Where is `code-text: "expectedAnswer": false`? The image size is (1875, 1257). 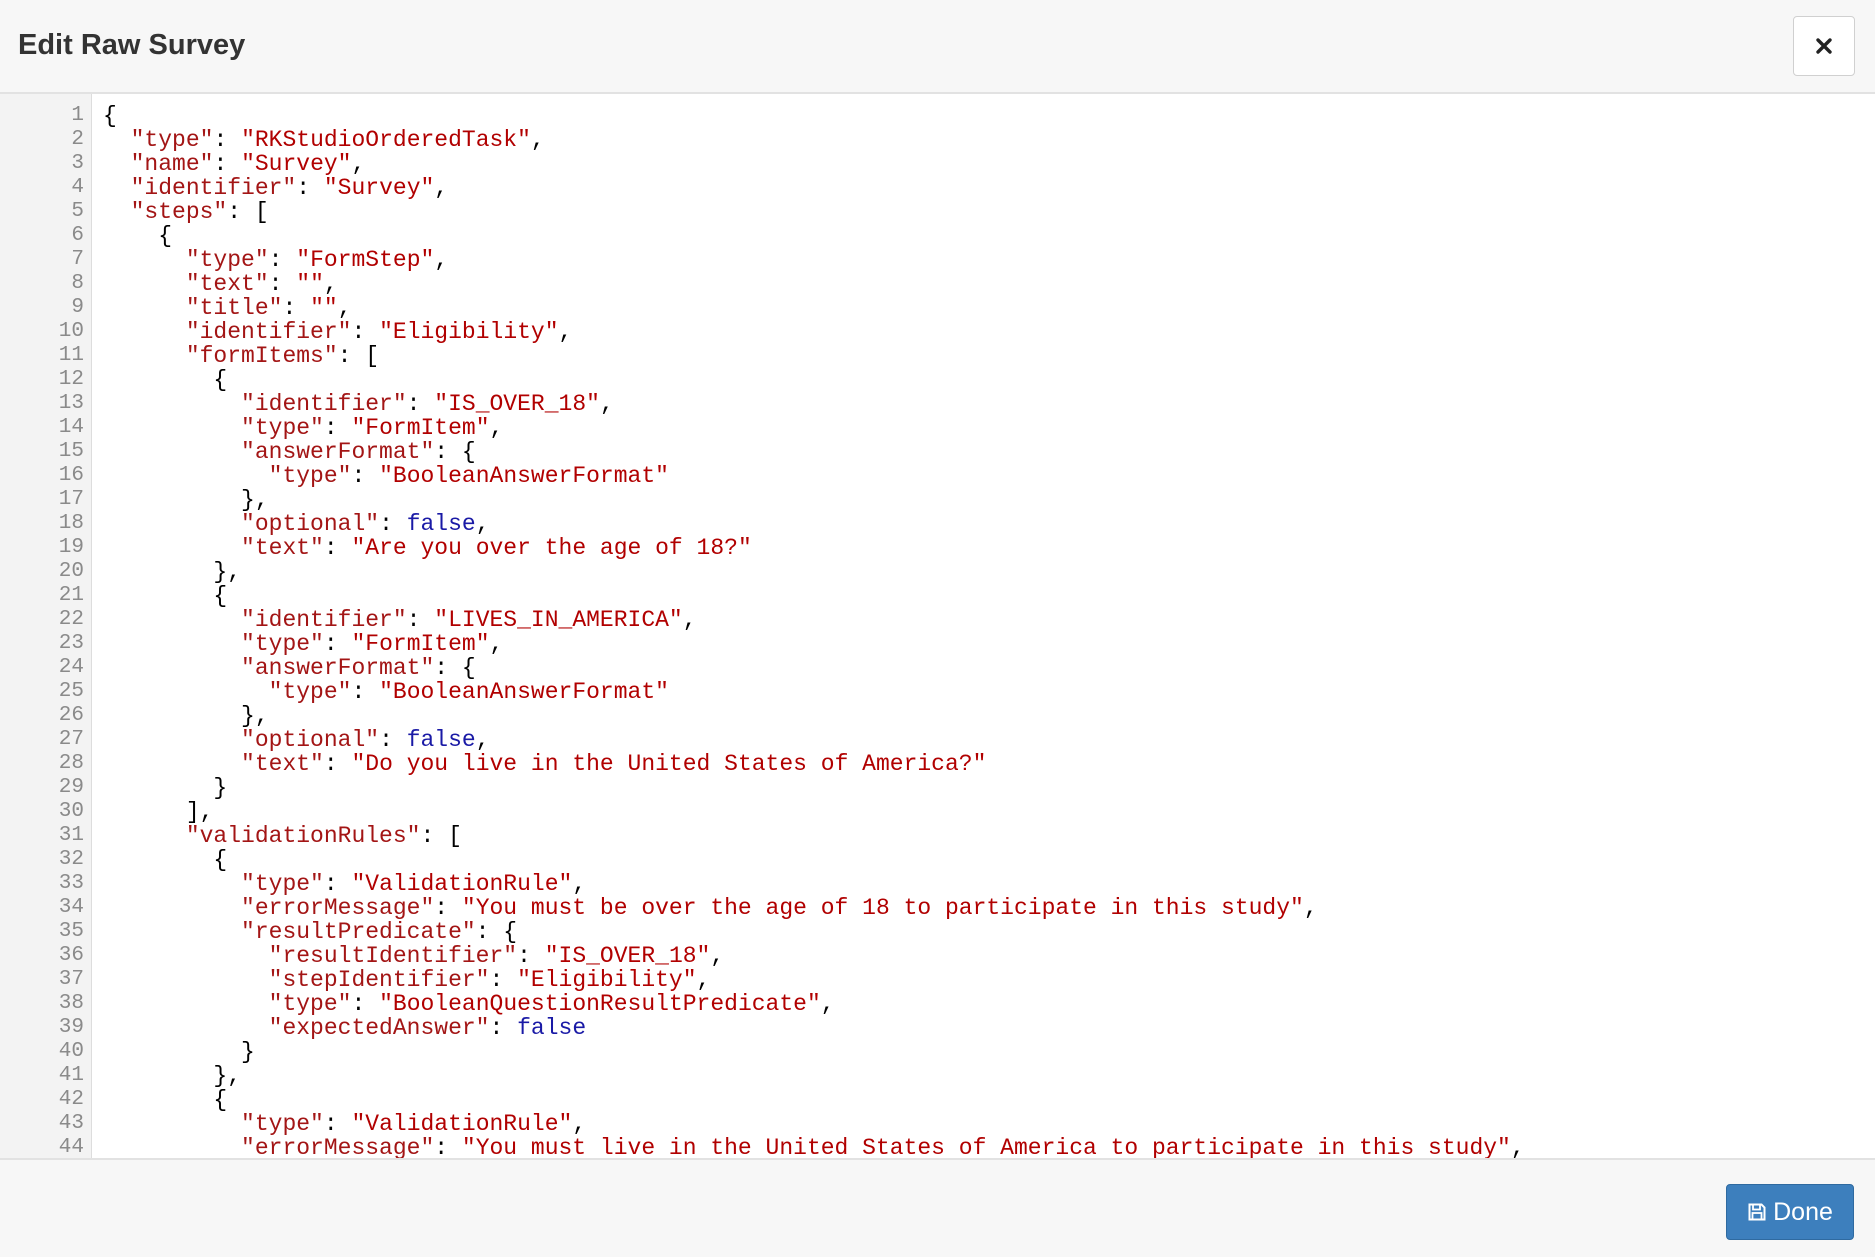 code-text: "expectedAnswer": false is located at coordinates (427, 1028).